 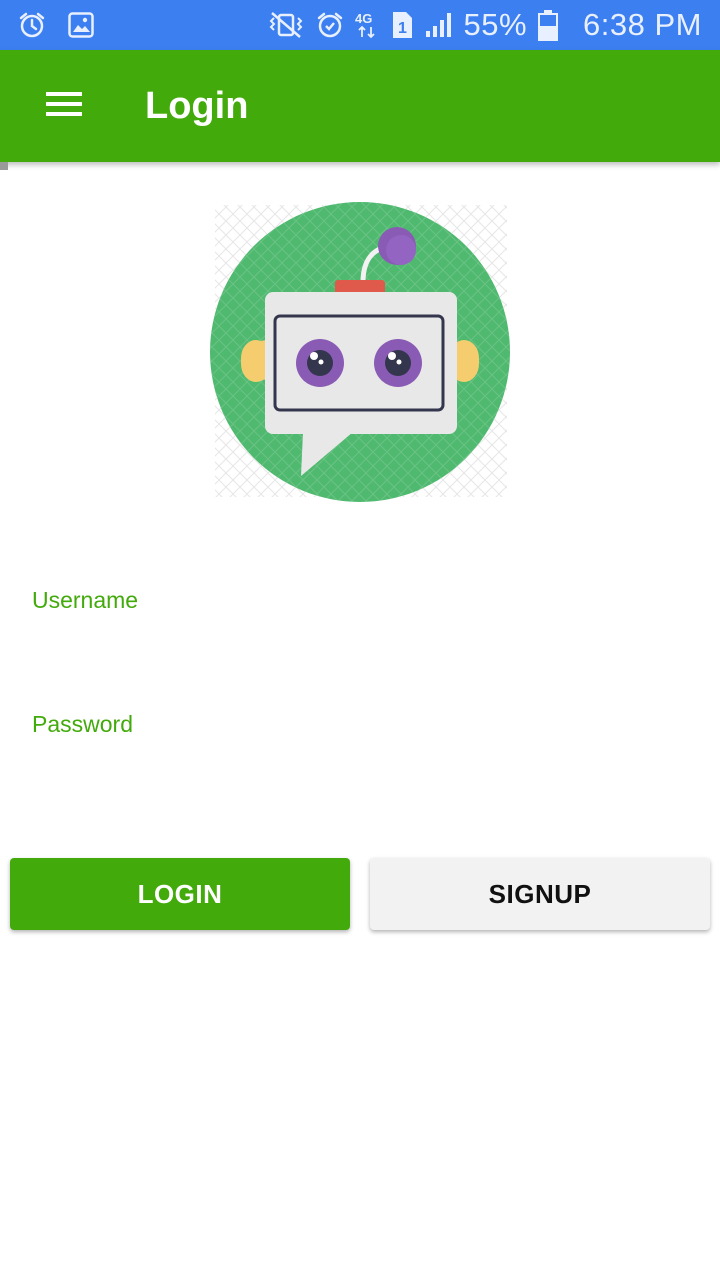 I want to click on signal-icon, so click(x=439, y=25).